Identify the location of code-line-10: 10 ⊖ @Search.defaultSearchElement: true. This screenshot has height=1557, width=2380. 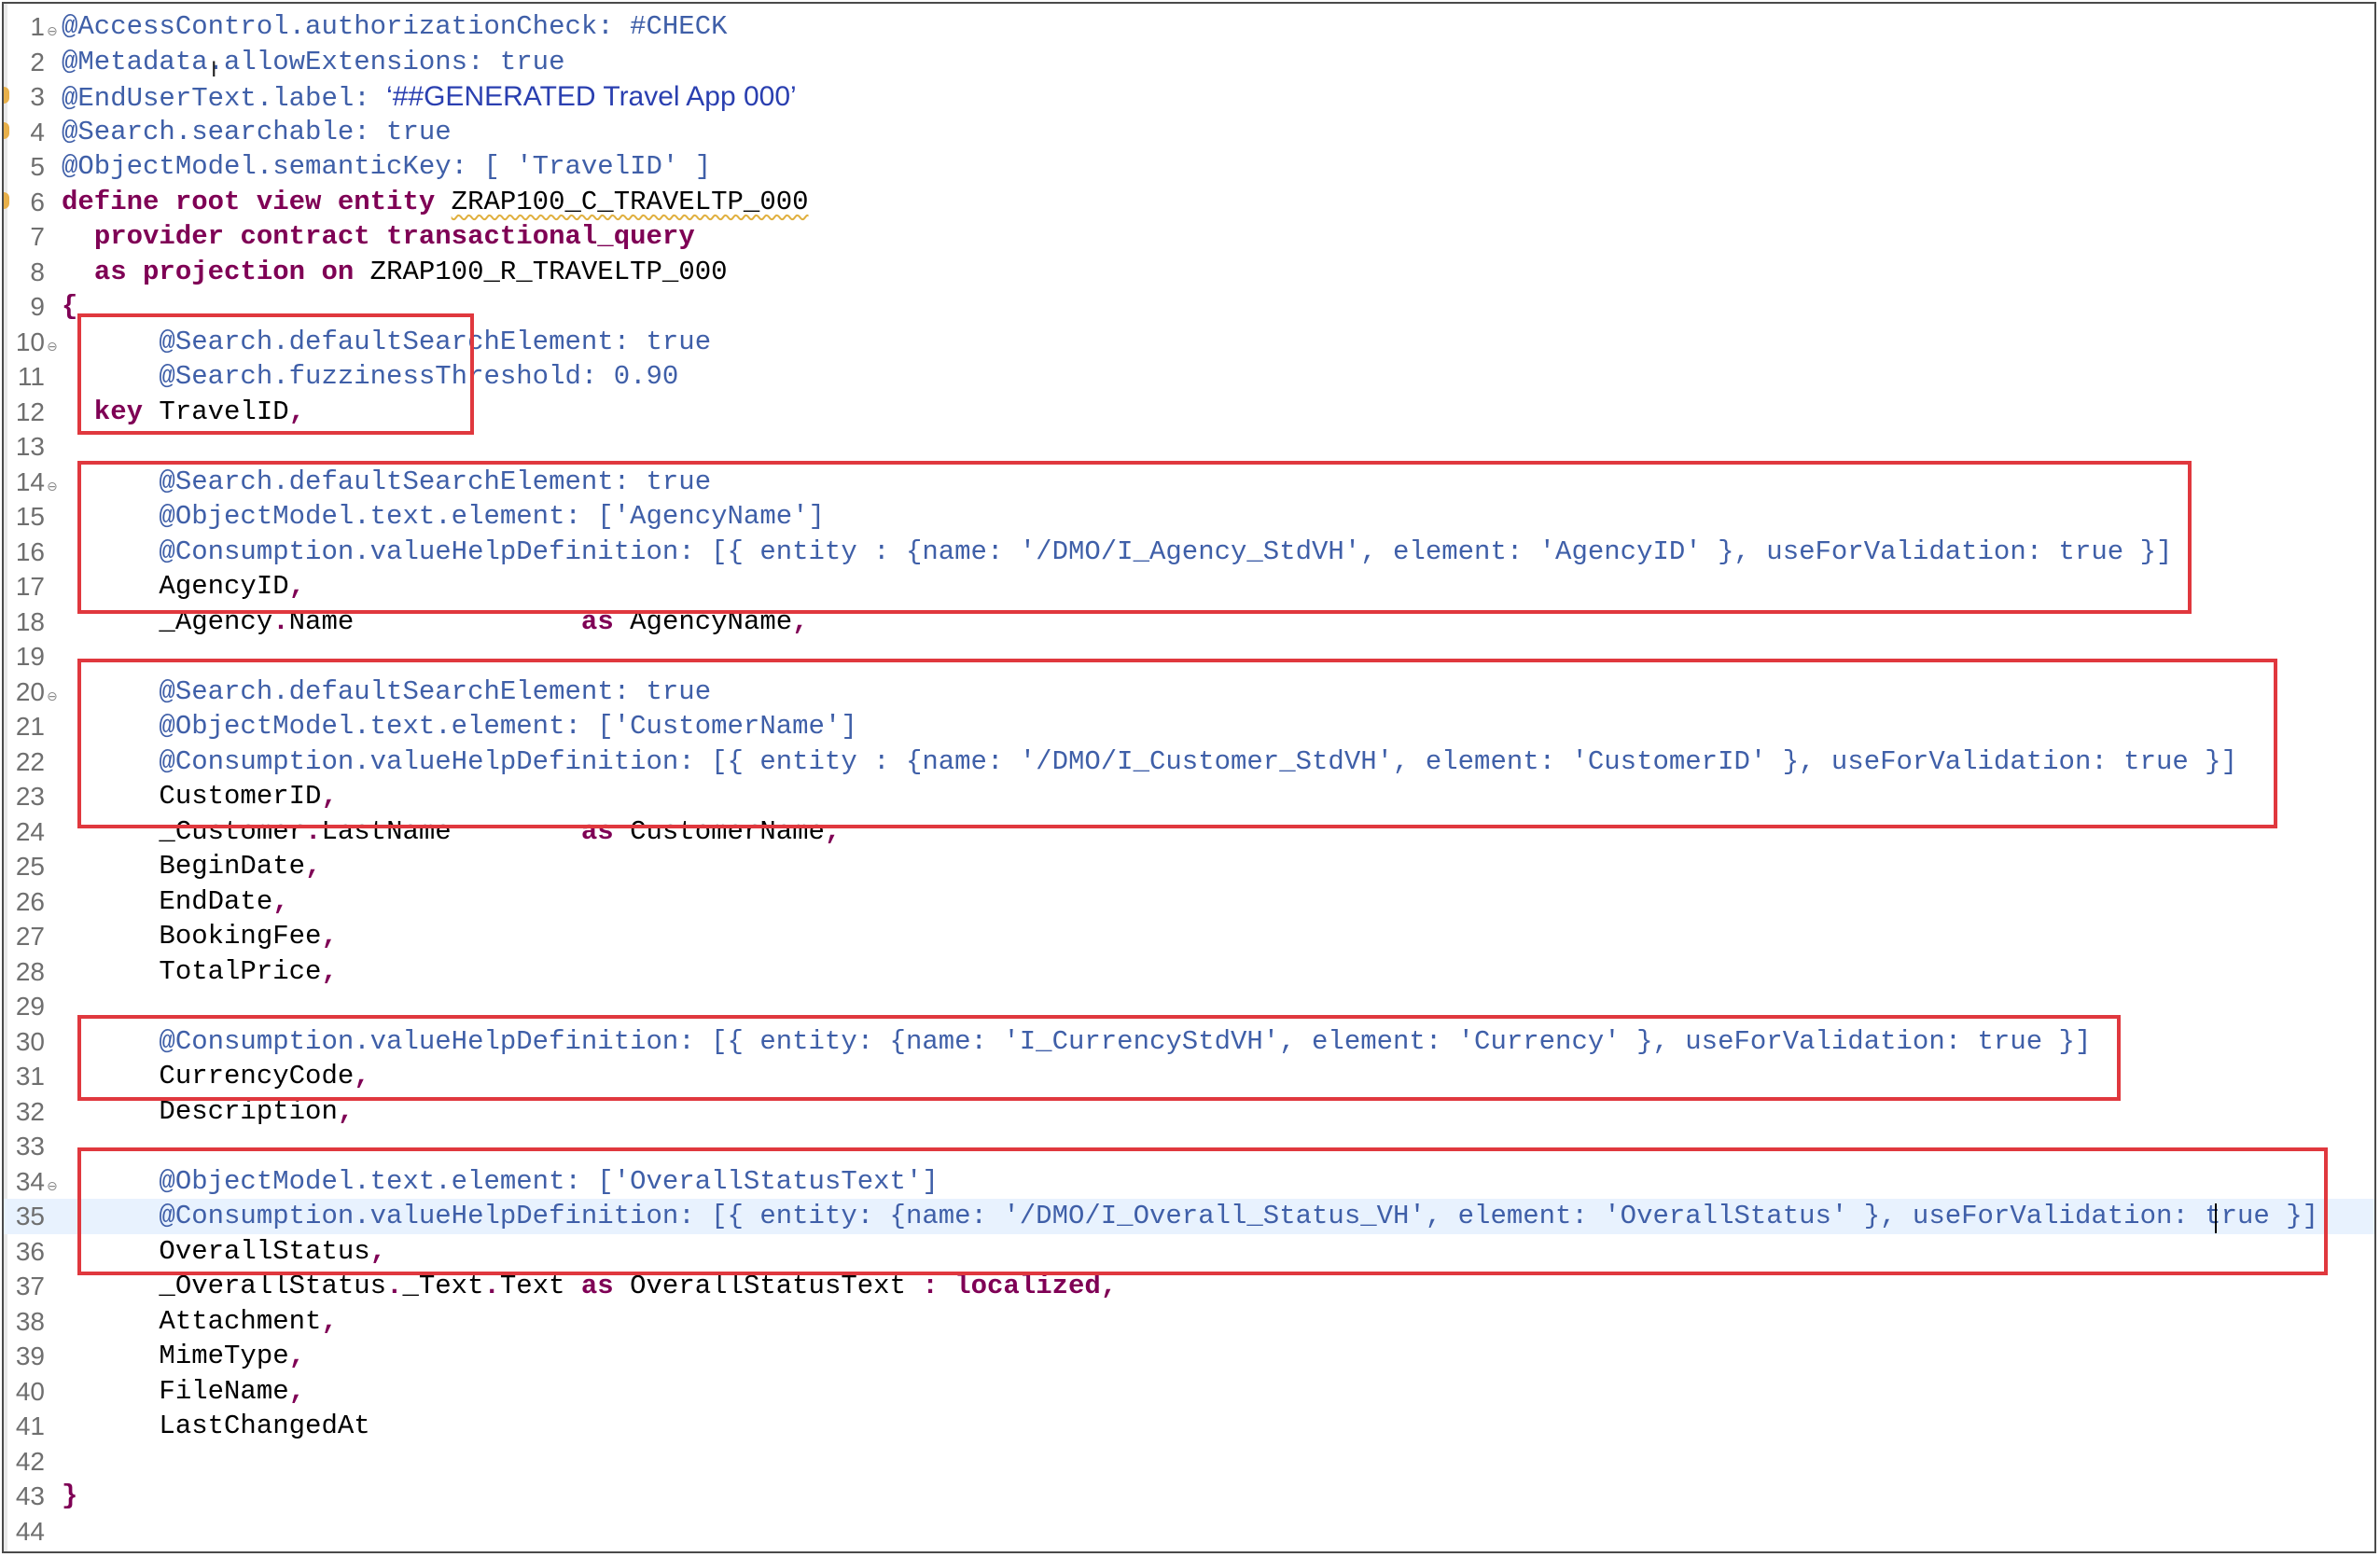
(1189, 342).